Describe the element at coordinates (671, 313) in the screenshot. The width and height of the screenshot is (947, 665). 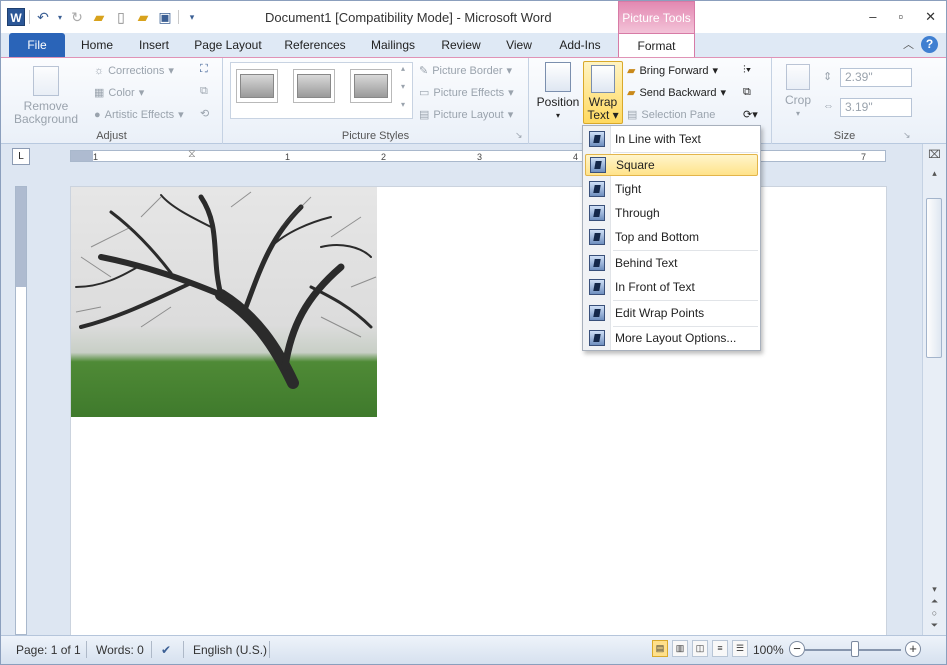
I see `menu-item-edit-wrap-points: Edit Wrap Points` at that location.